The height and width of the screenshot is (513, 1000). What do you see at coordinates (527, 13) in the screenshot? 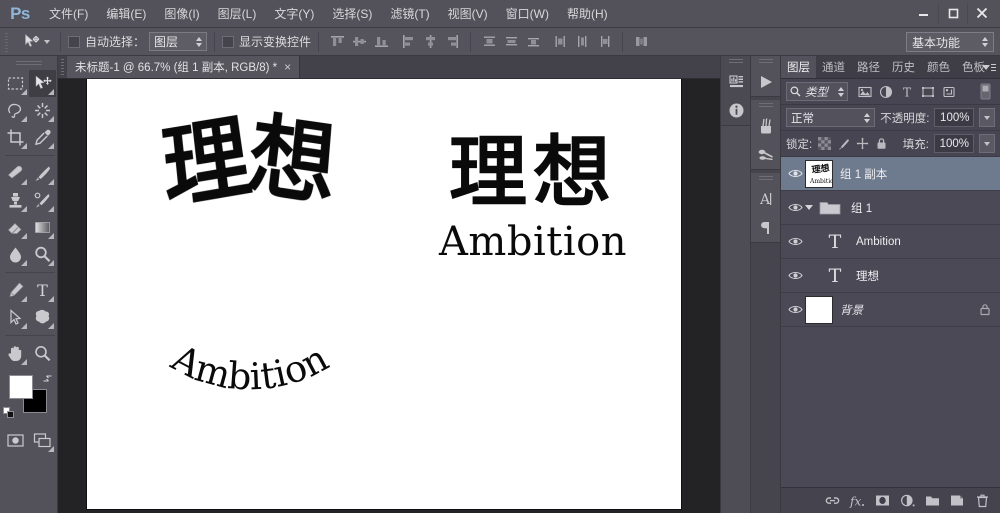
I see `menu-window: 窗口(W)` at bounding box center [527, 13].